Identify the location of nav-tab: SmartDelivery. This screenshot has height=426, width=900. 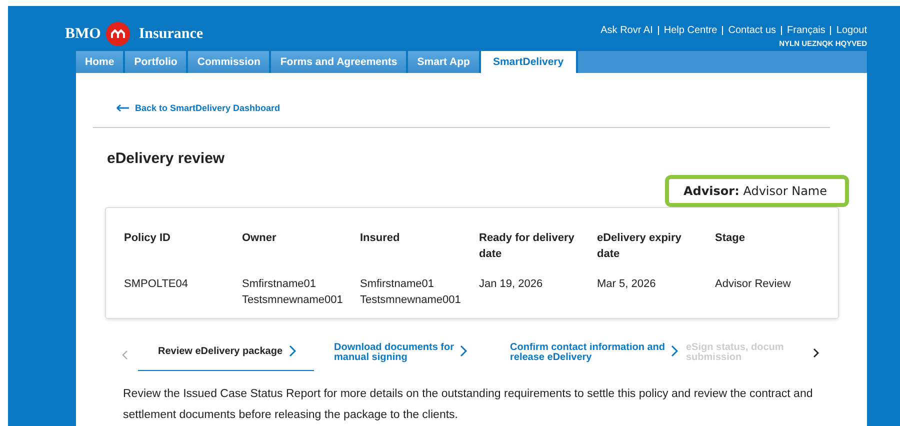
(529, 62).